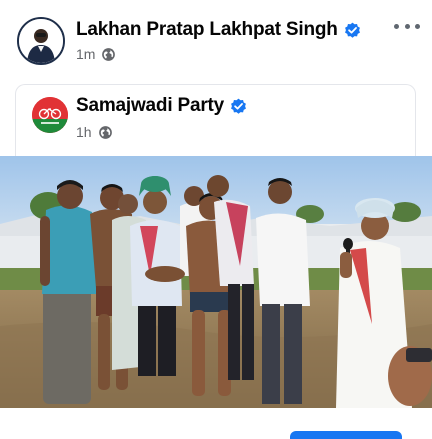  I want to click on author-name: Lakhan Pratap Lakhpat Singh, so click(207, 30).